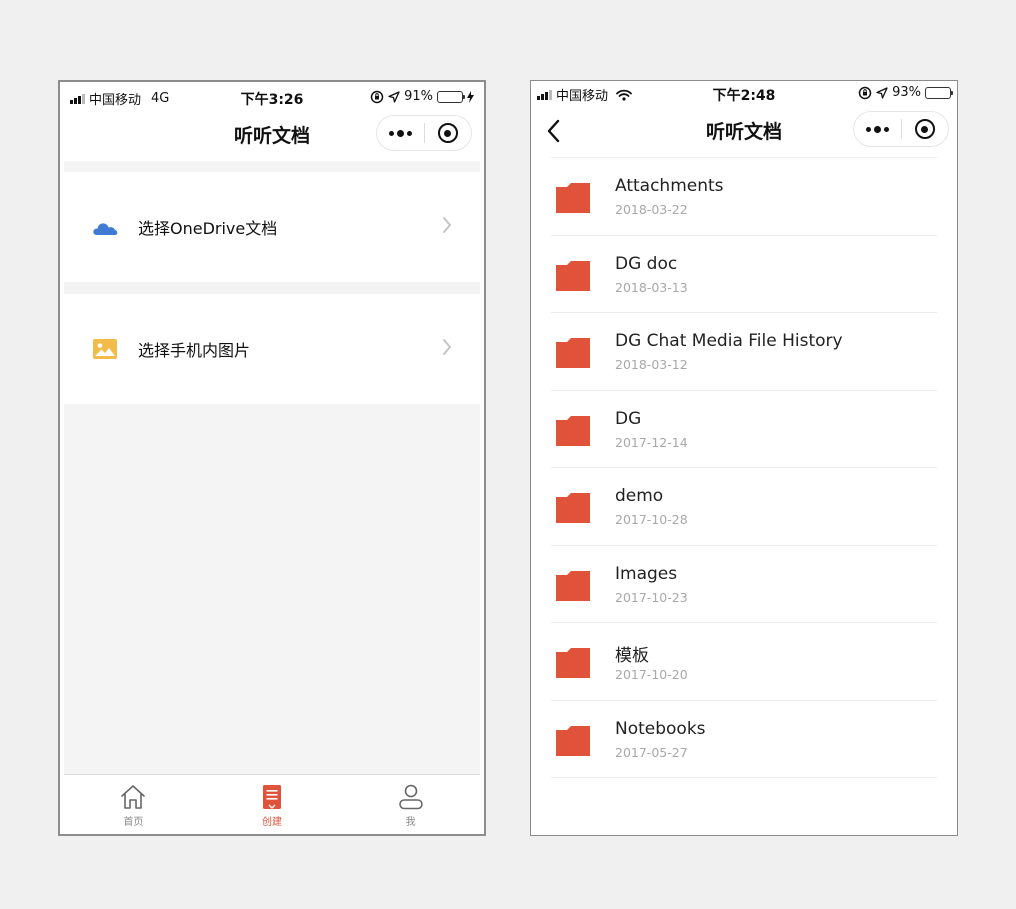 The height and width of the screenshot is (909, 1016). I want to click on folder-date: 2017-10-20, so click(651, 674).